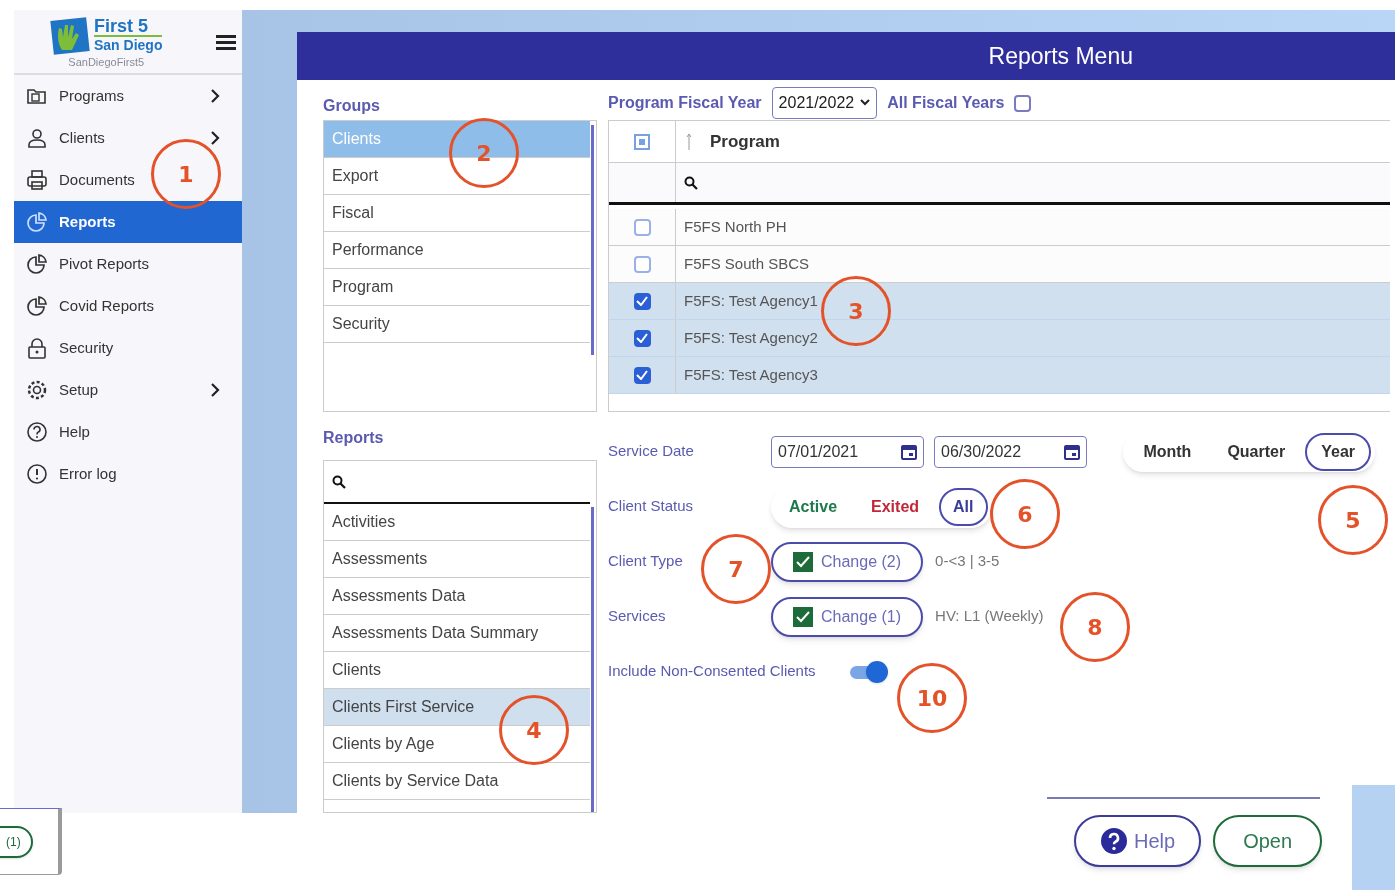 The image size is (1395, 890). What do you see at coordinates (1138, 841) in the screenshot?
I see `help-button: Help` at bounding box center [1138, 841].